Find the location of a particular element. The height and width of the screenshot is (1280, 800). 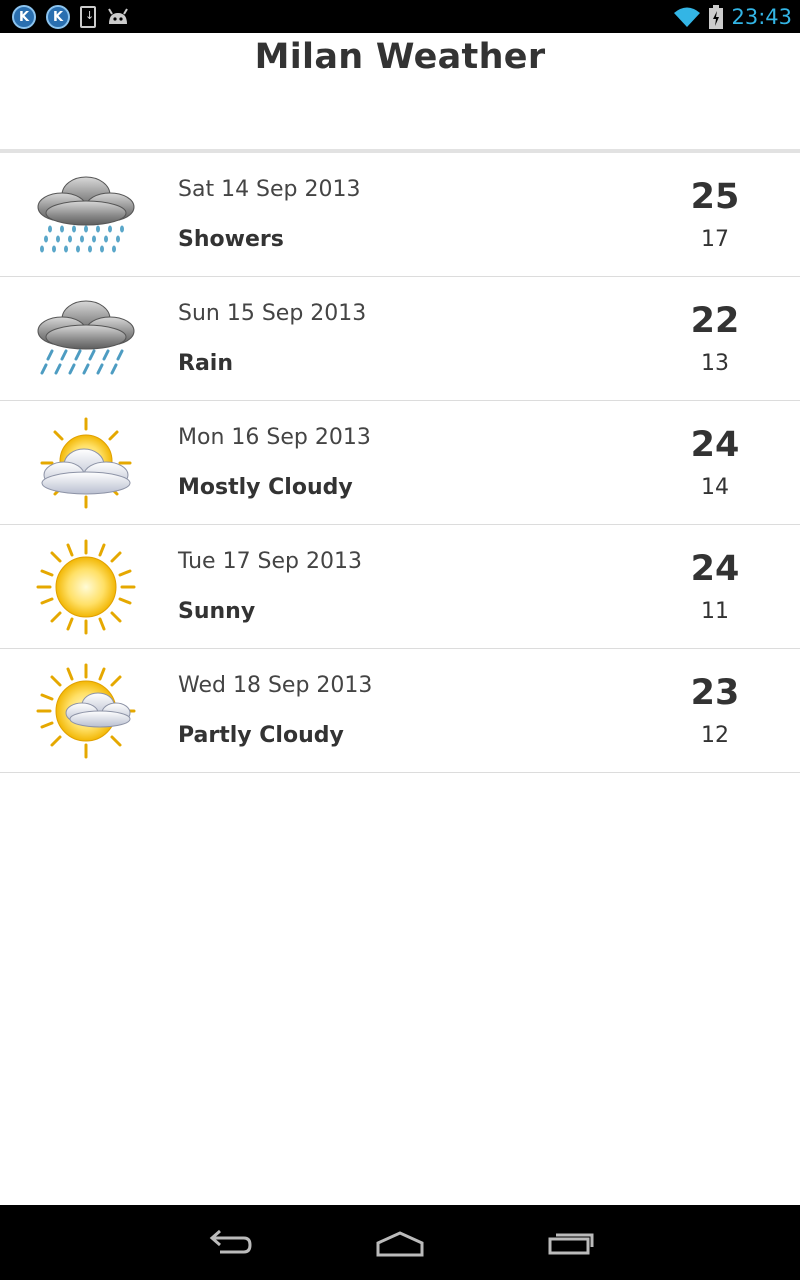

header: Milan Weather is located at coordinates (400, 91).